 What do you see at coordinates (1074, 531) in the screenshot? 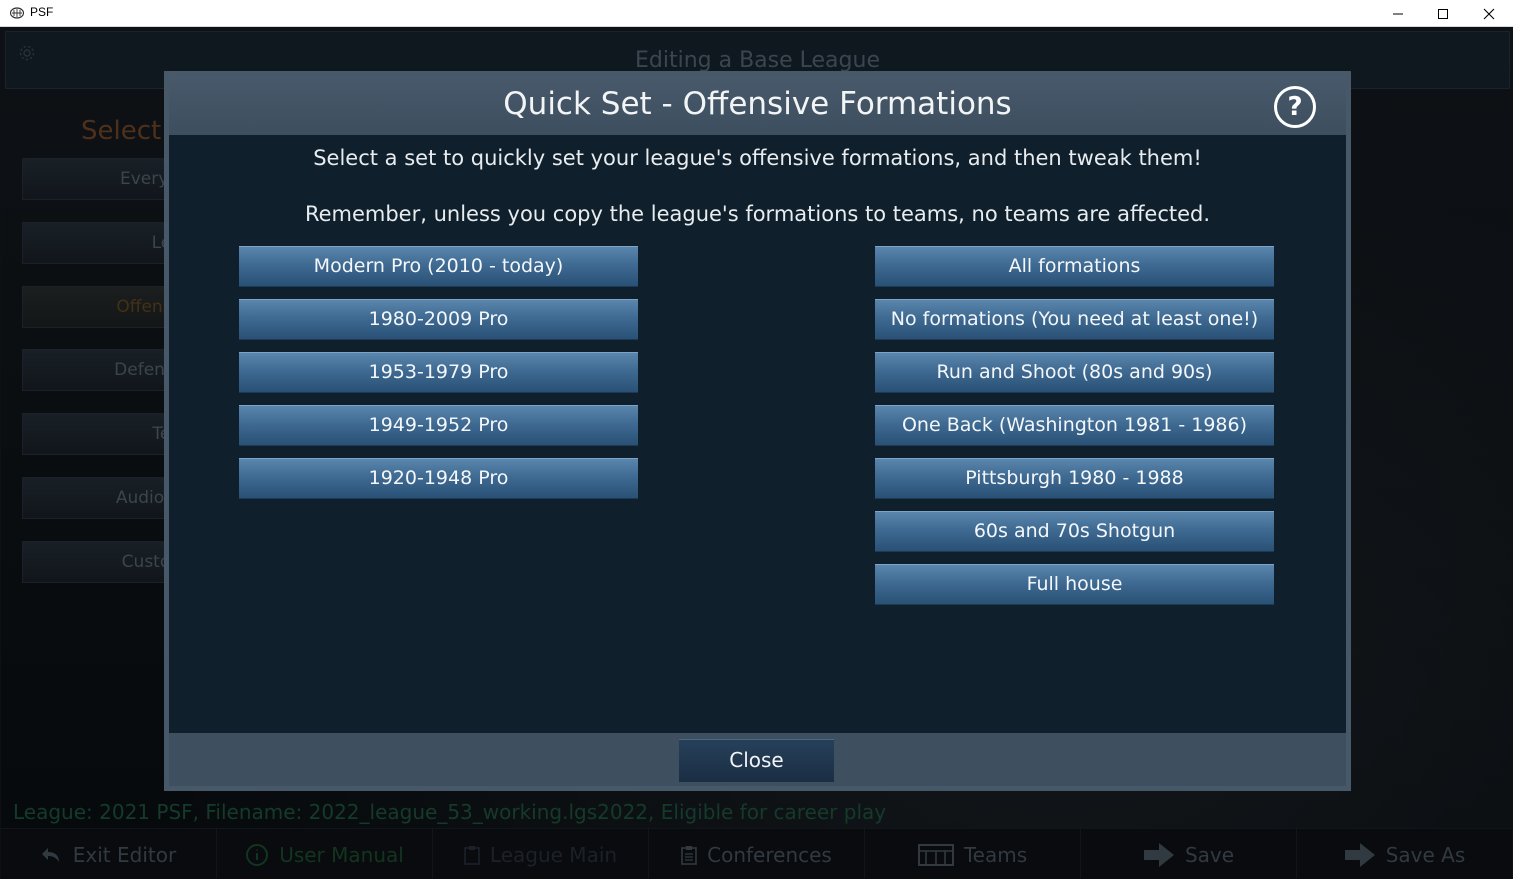
I see `preset-shotgun-button: 60s and 70s Shotgun` at bounding box center [1074, 531].